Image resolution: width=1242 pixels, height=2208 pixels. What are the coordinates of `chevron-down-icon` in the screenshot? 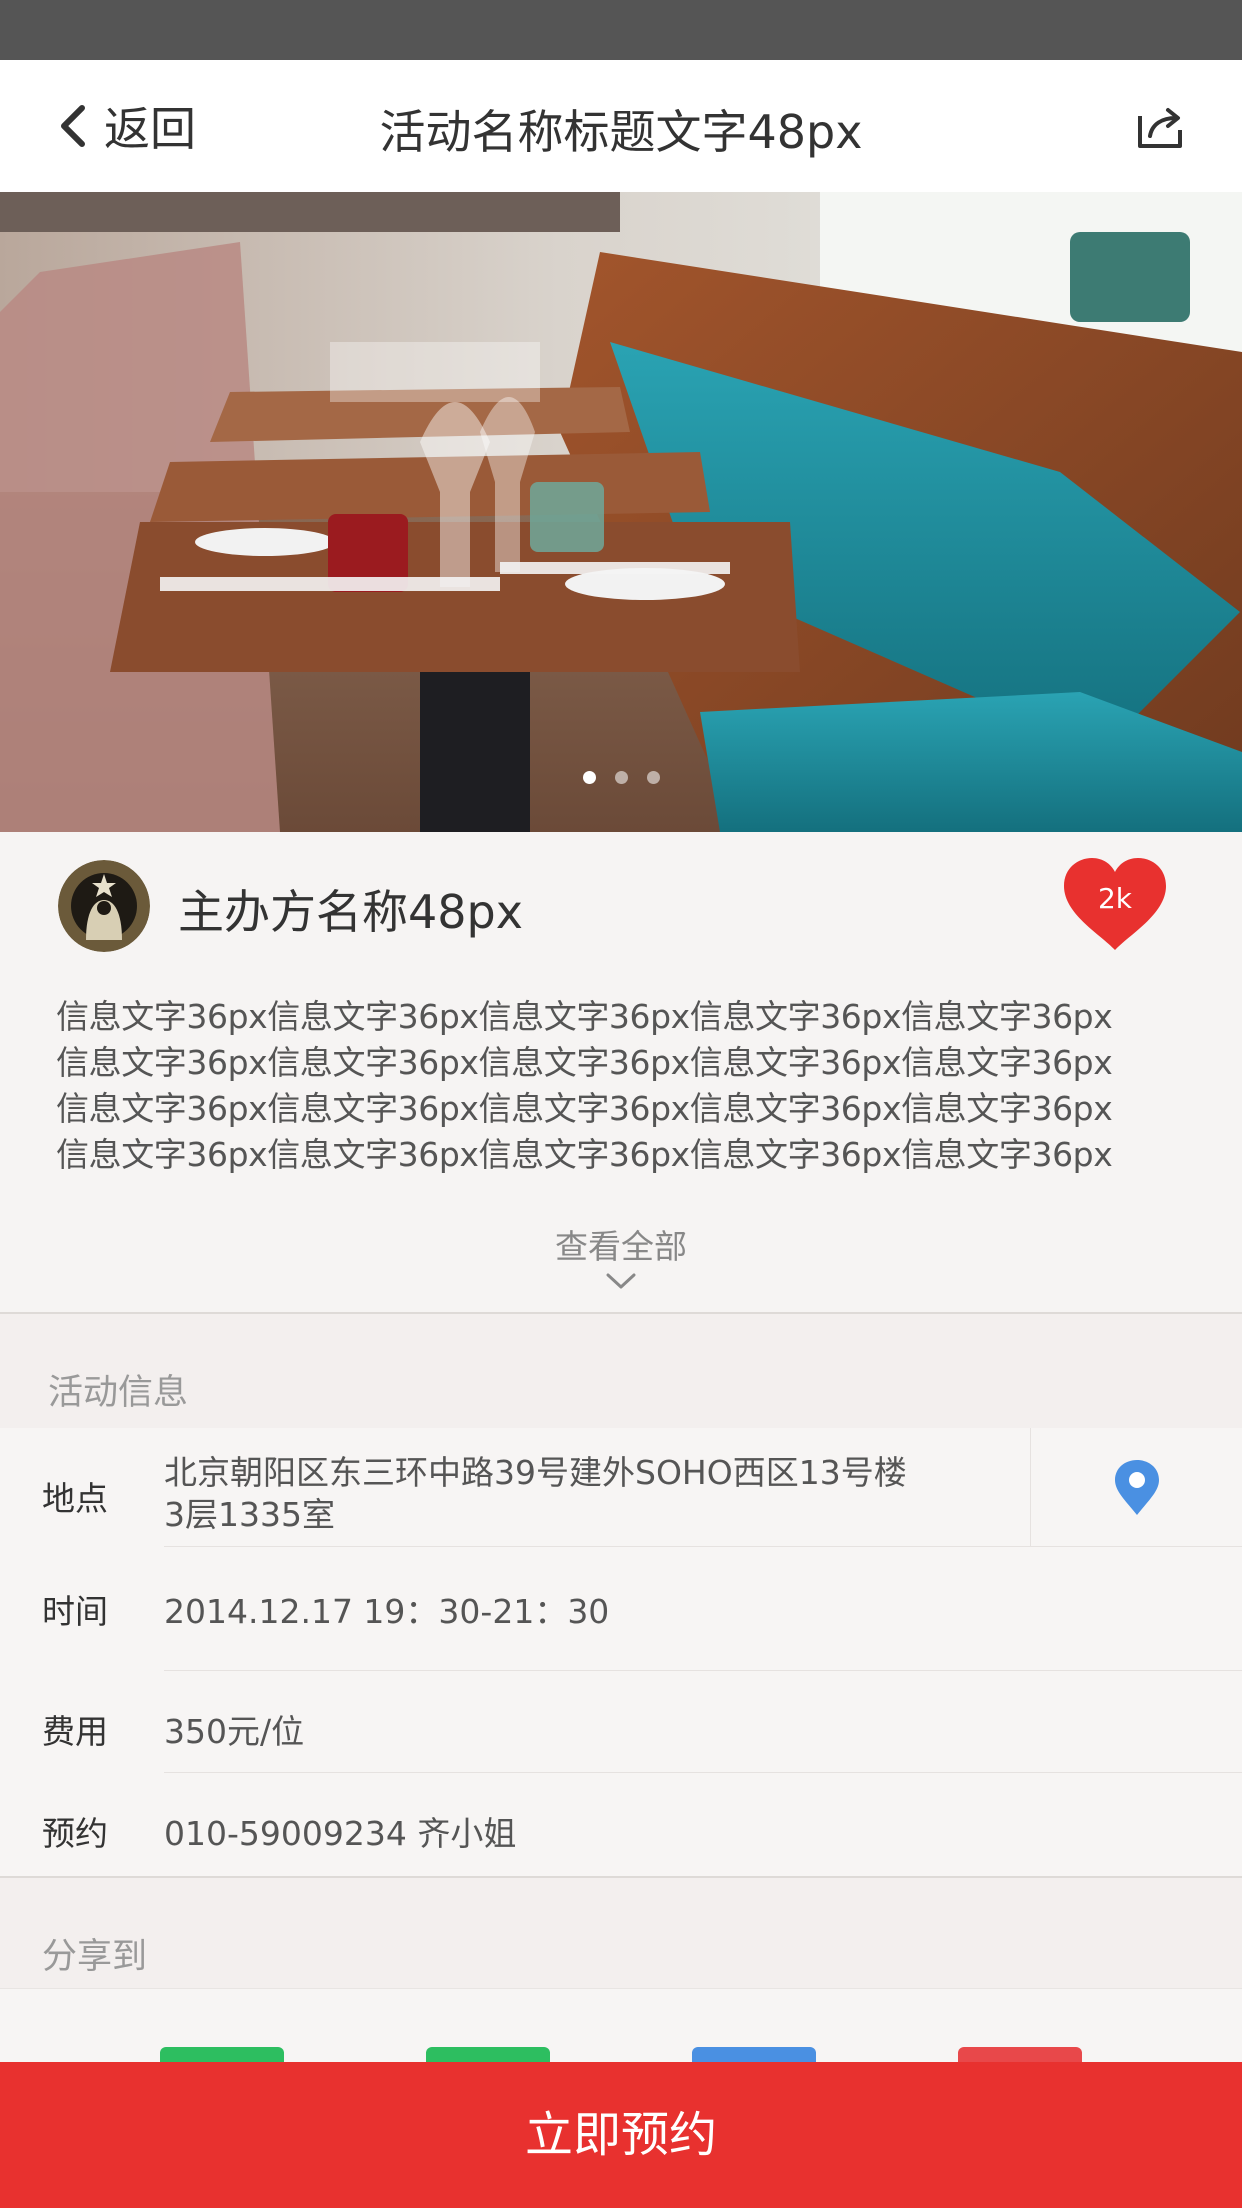 It's located at (621, 1281).